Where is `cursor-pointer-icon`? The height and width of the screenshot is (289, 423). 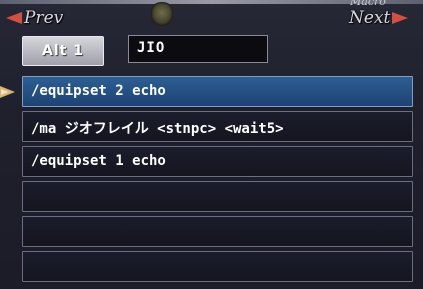
cursor-pointer-icon is located at coordinates (7, 92).